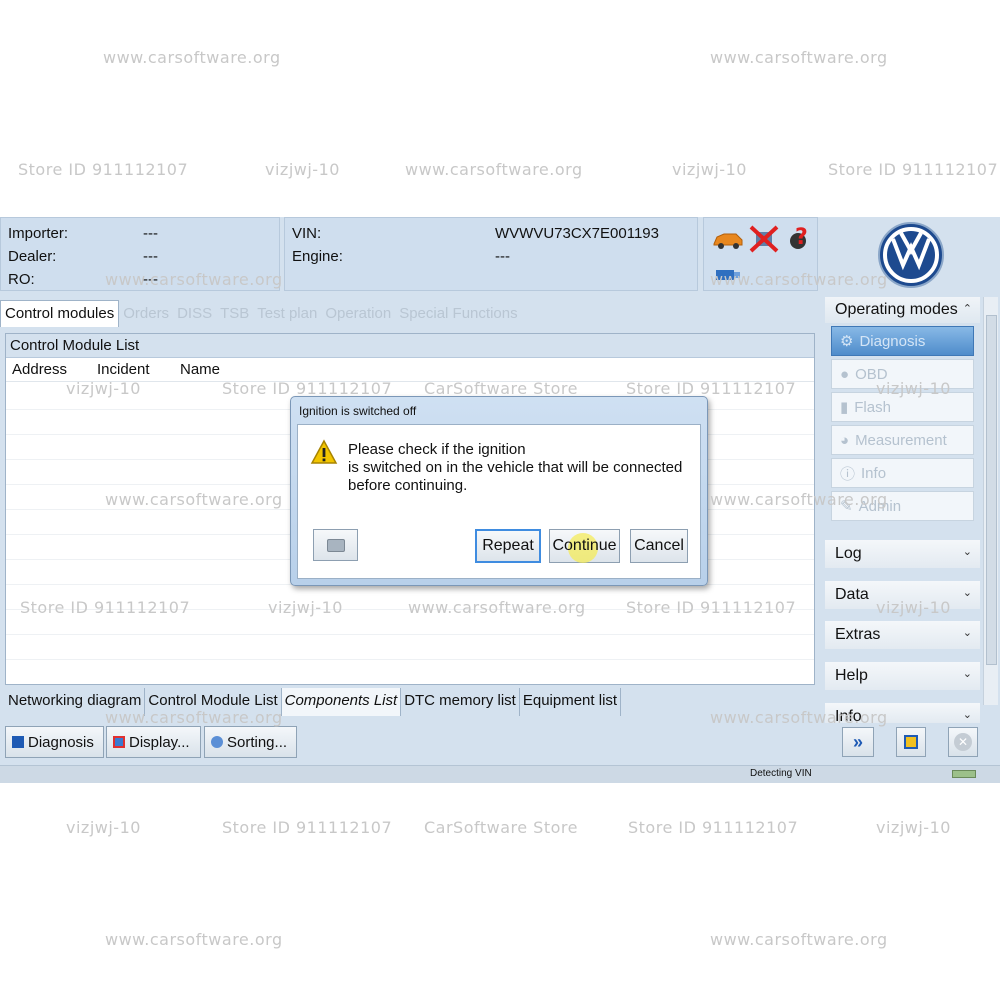 The image size is (1000, 1000). I want to click on mode-info: ⓘ Info, so click(902, 473).